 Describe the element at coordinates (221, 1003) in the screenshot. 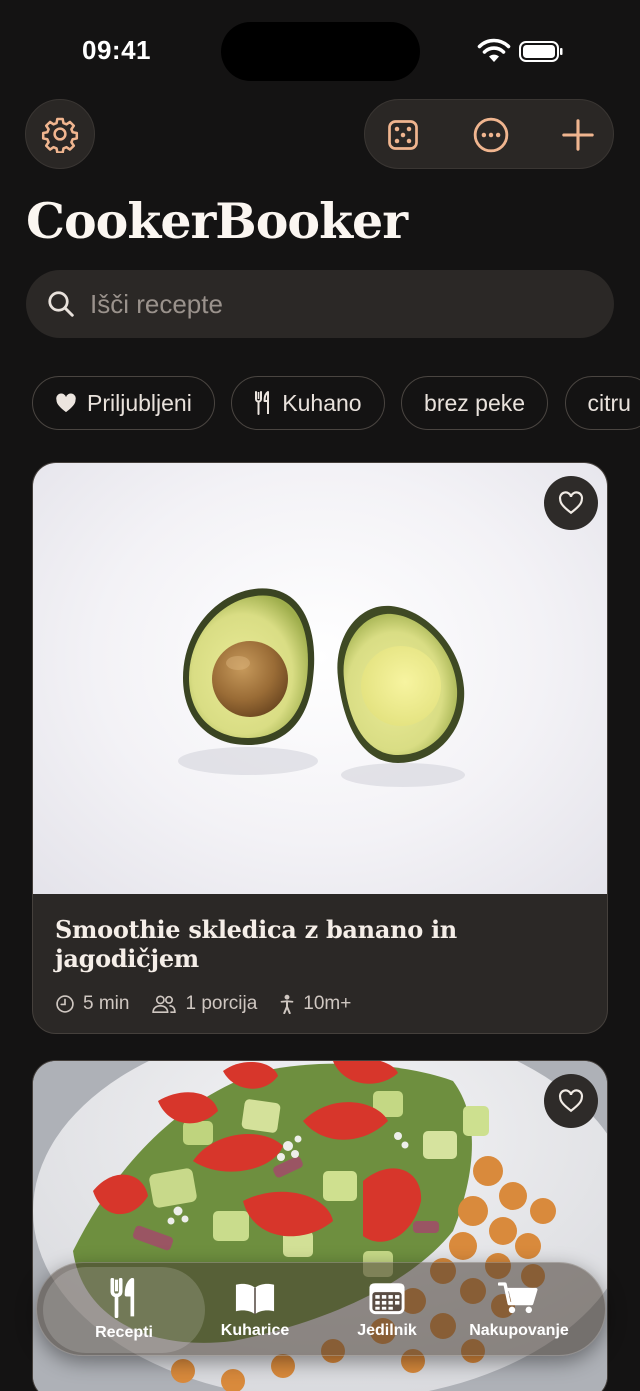

I see `meta-servings-text: 1 porcija` at that location.